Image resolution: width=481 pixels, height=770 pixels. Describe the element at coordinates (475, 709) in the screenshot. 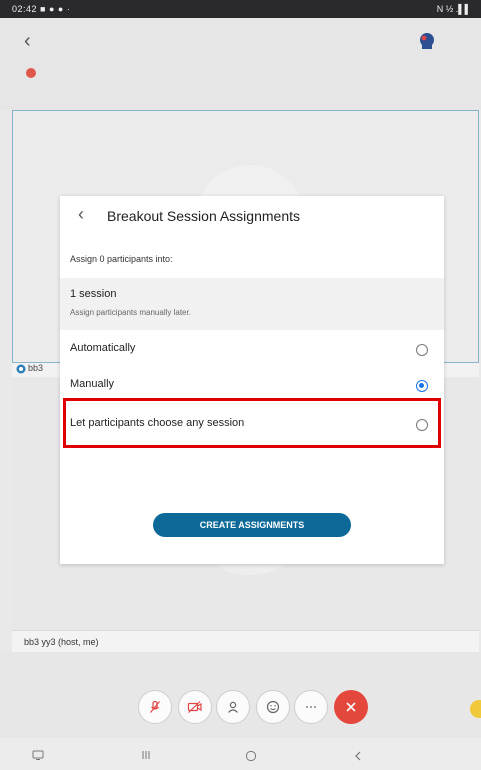

I see `emoji-edge-icon` at that location.